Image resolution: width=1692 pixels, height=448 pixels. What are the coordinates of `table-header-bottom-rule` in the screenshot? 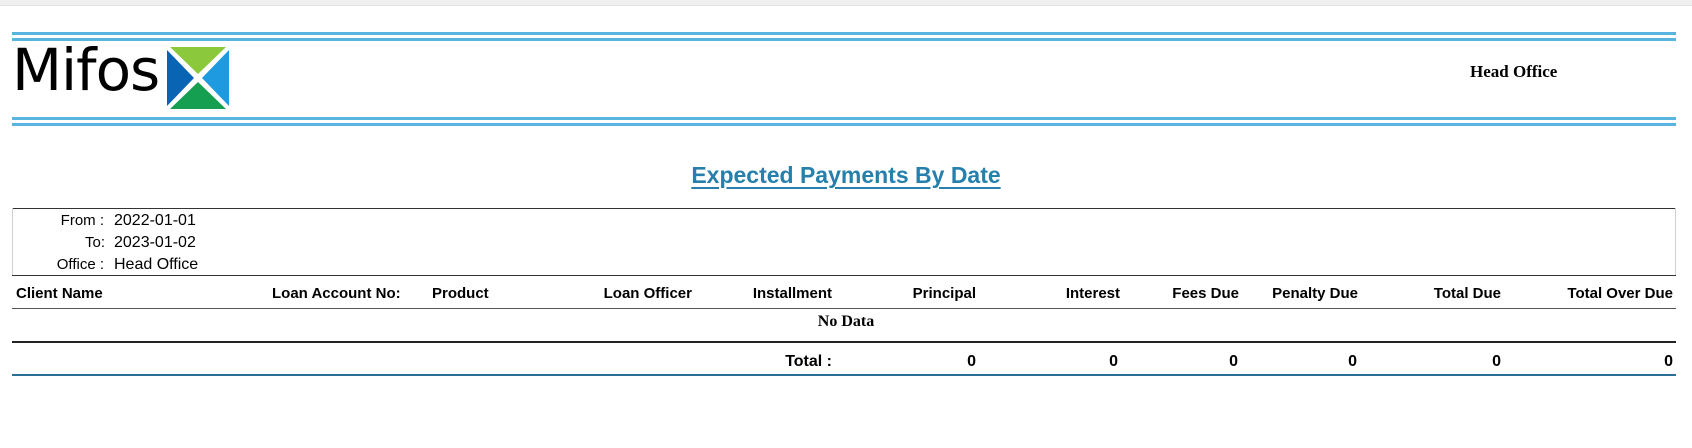 It's located at (844, 308).